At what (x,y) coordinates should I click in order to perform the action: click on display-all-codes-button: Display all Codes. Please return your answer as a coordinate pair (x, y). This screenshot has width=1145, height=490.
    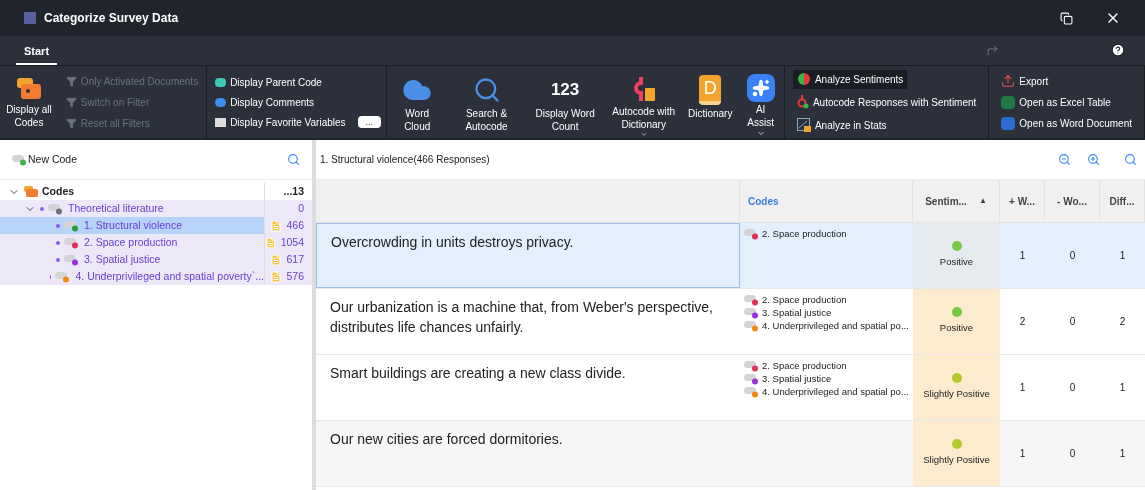
    Looking at the image, I should click on (29, 102).